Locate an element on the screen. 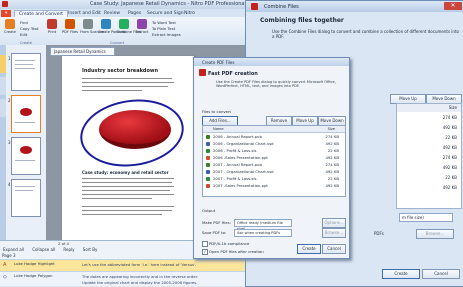 This screenshot has width=463, height=287. file-tab: ▾ is located at coordinates (6, 13).